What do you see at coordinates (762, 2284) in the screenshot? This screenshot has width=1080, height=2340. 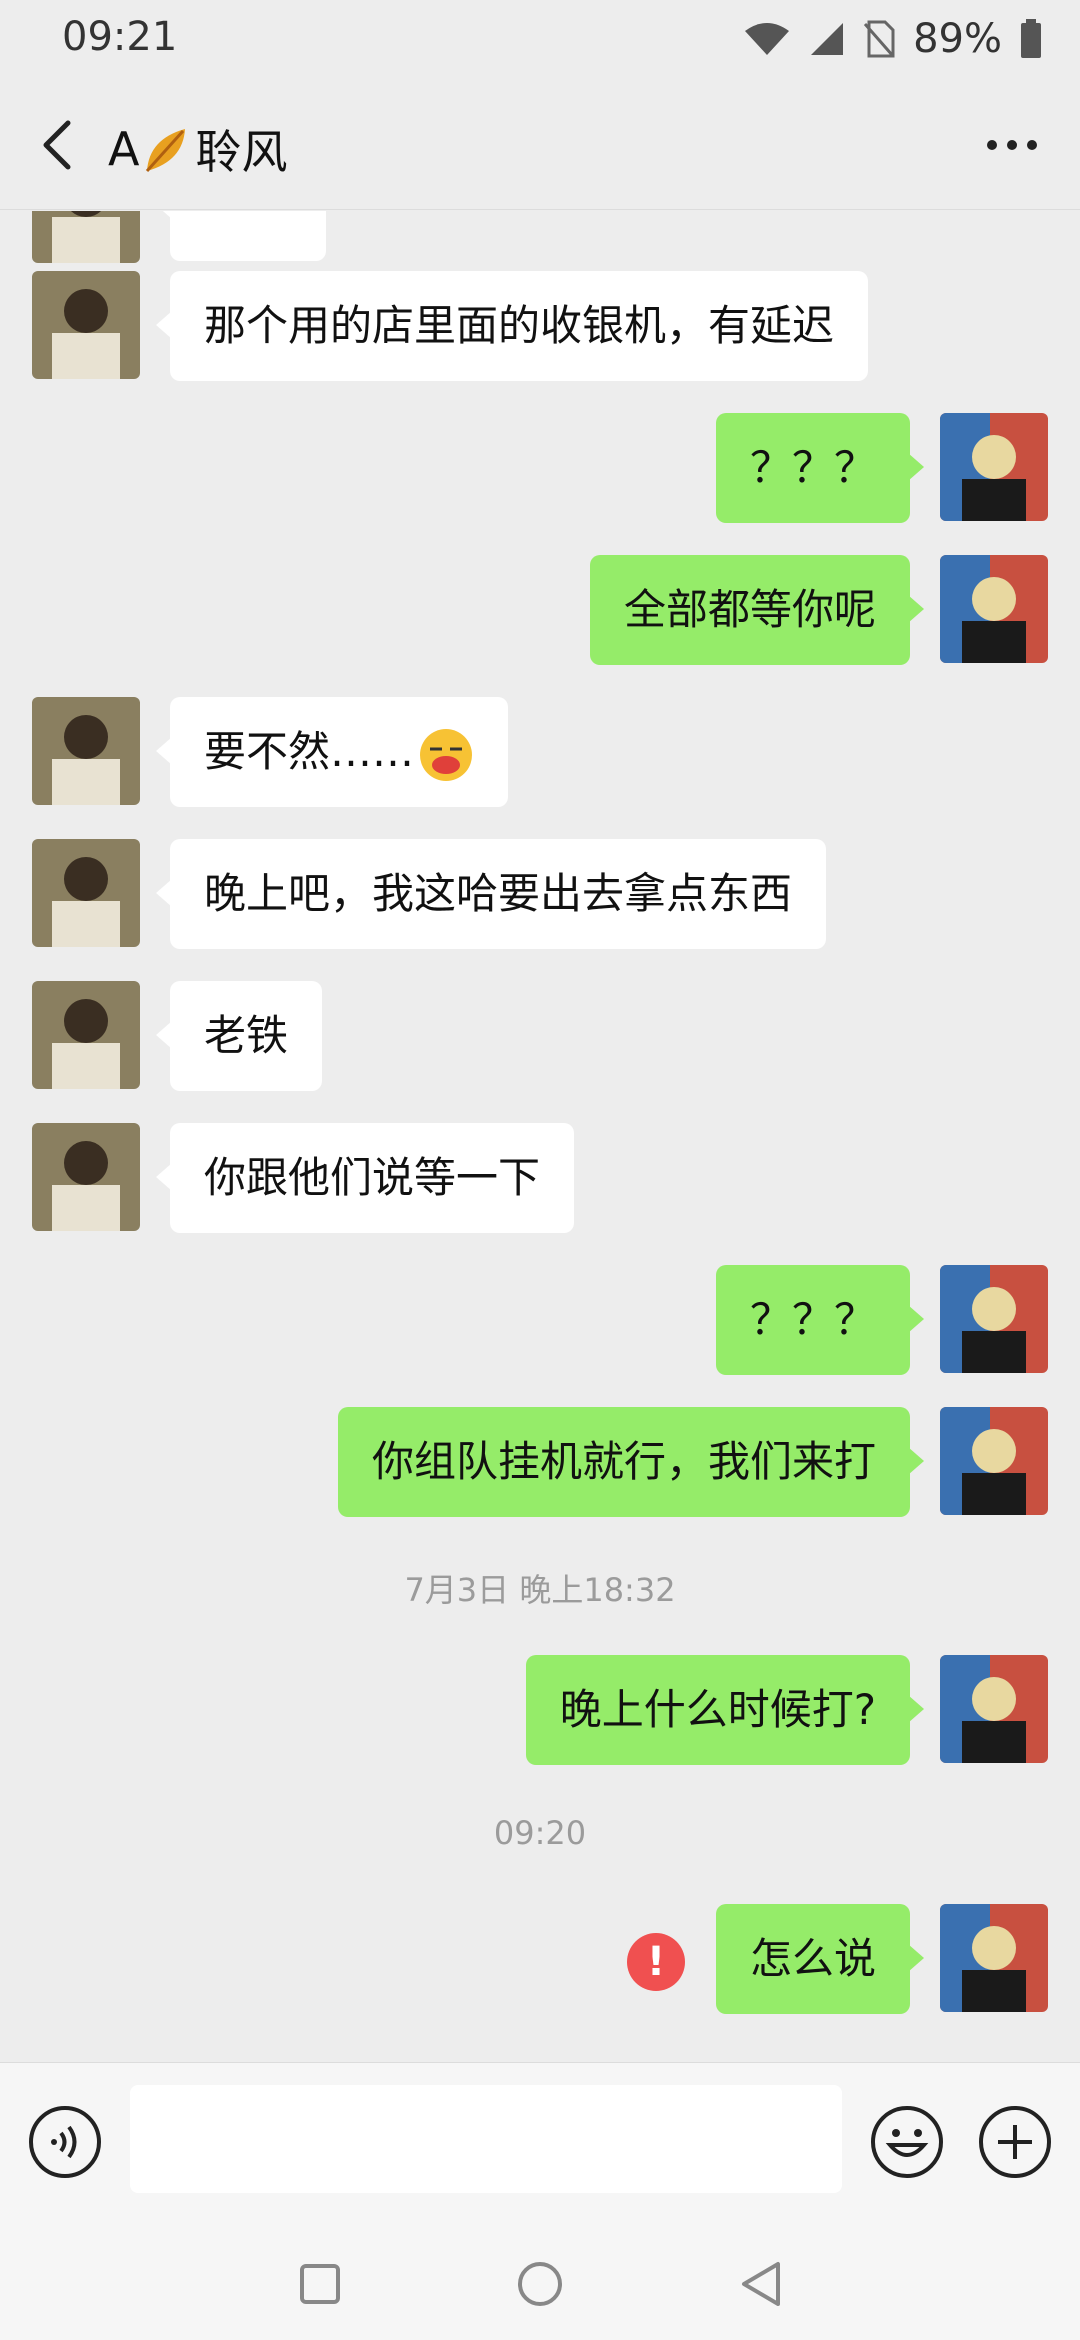 I see `back-nav-icon` at bounding box center [762, 2284].